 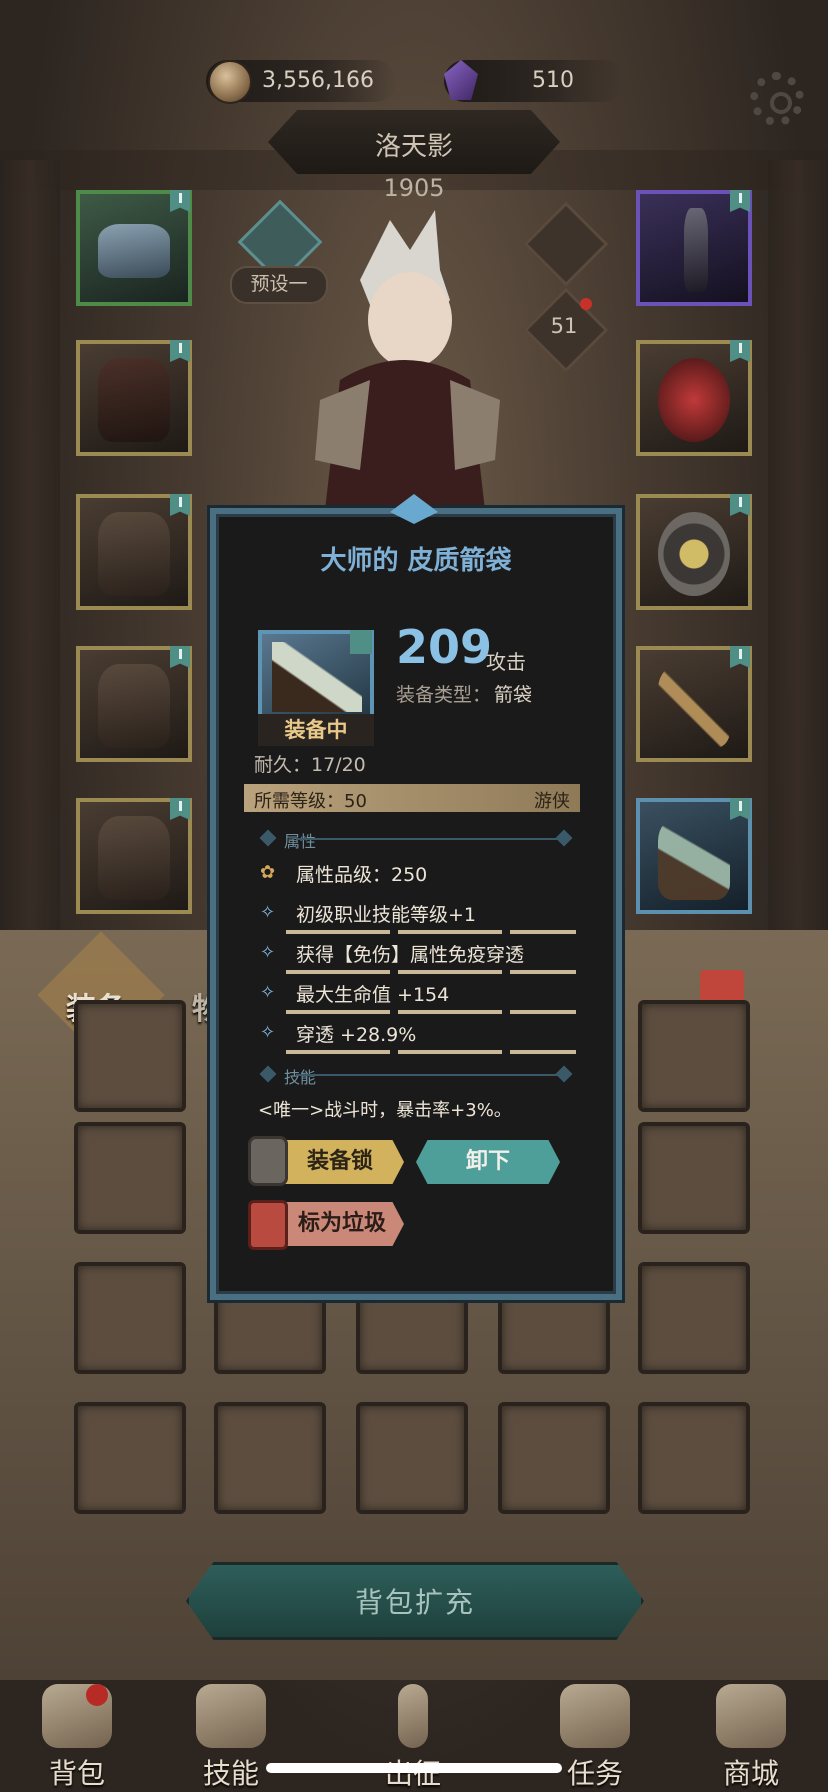 What do you see at coordinates (310, 801) in the screenshot?
I see `required-level: 所需等级：50` at bounding box center [310, 801].